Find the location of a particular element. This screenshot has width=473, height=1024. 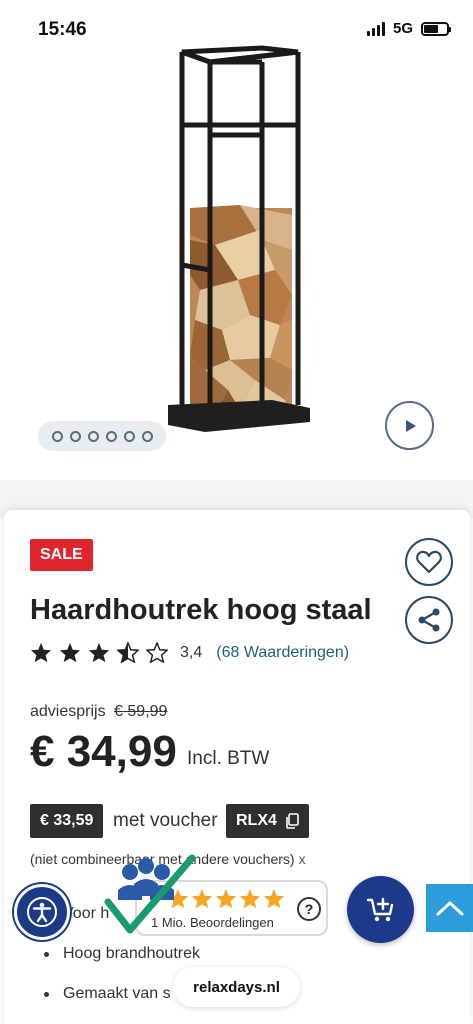

voucher-price: € 33,59 is located at coordinates (67, 821).